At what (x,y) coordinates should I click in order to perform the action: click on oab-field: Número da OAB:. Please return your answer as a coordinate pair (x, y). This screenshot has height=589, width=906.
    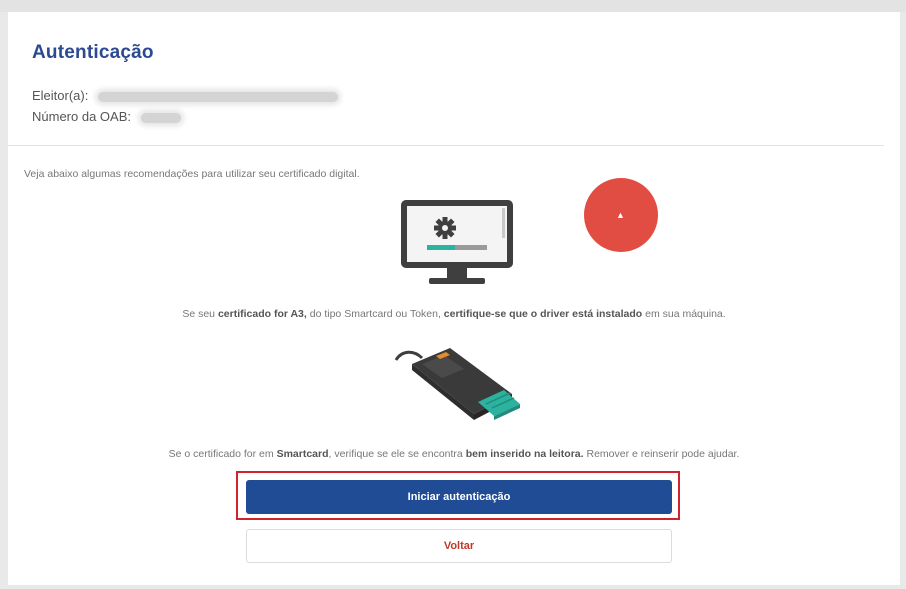
    Looking at the image, I should click on (106, 116).